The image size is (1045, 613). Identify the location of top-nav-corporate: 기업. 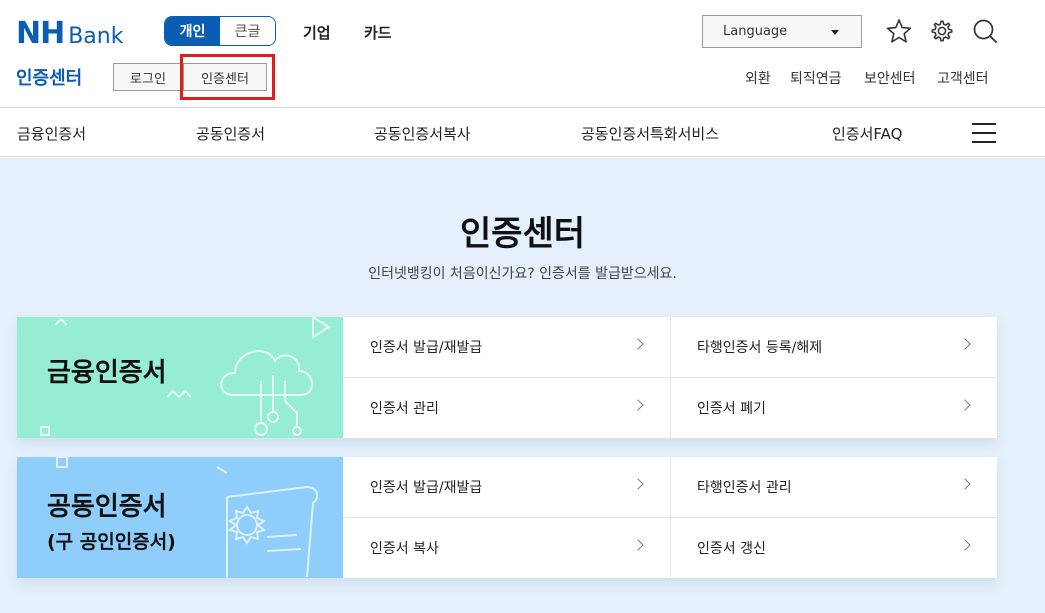
(317, 32).